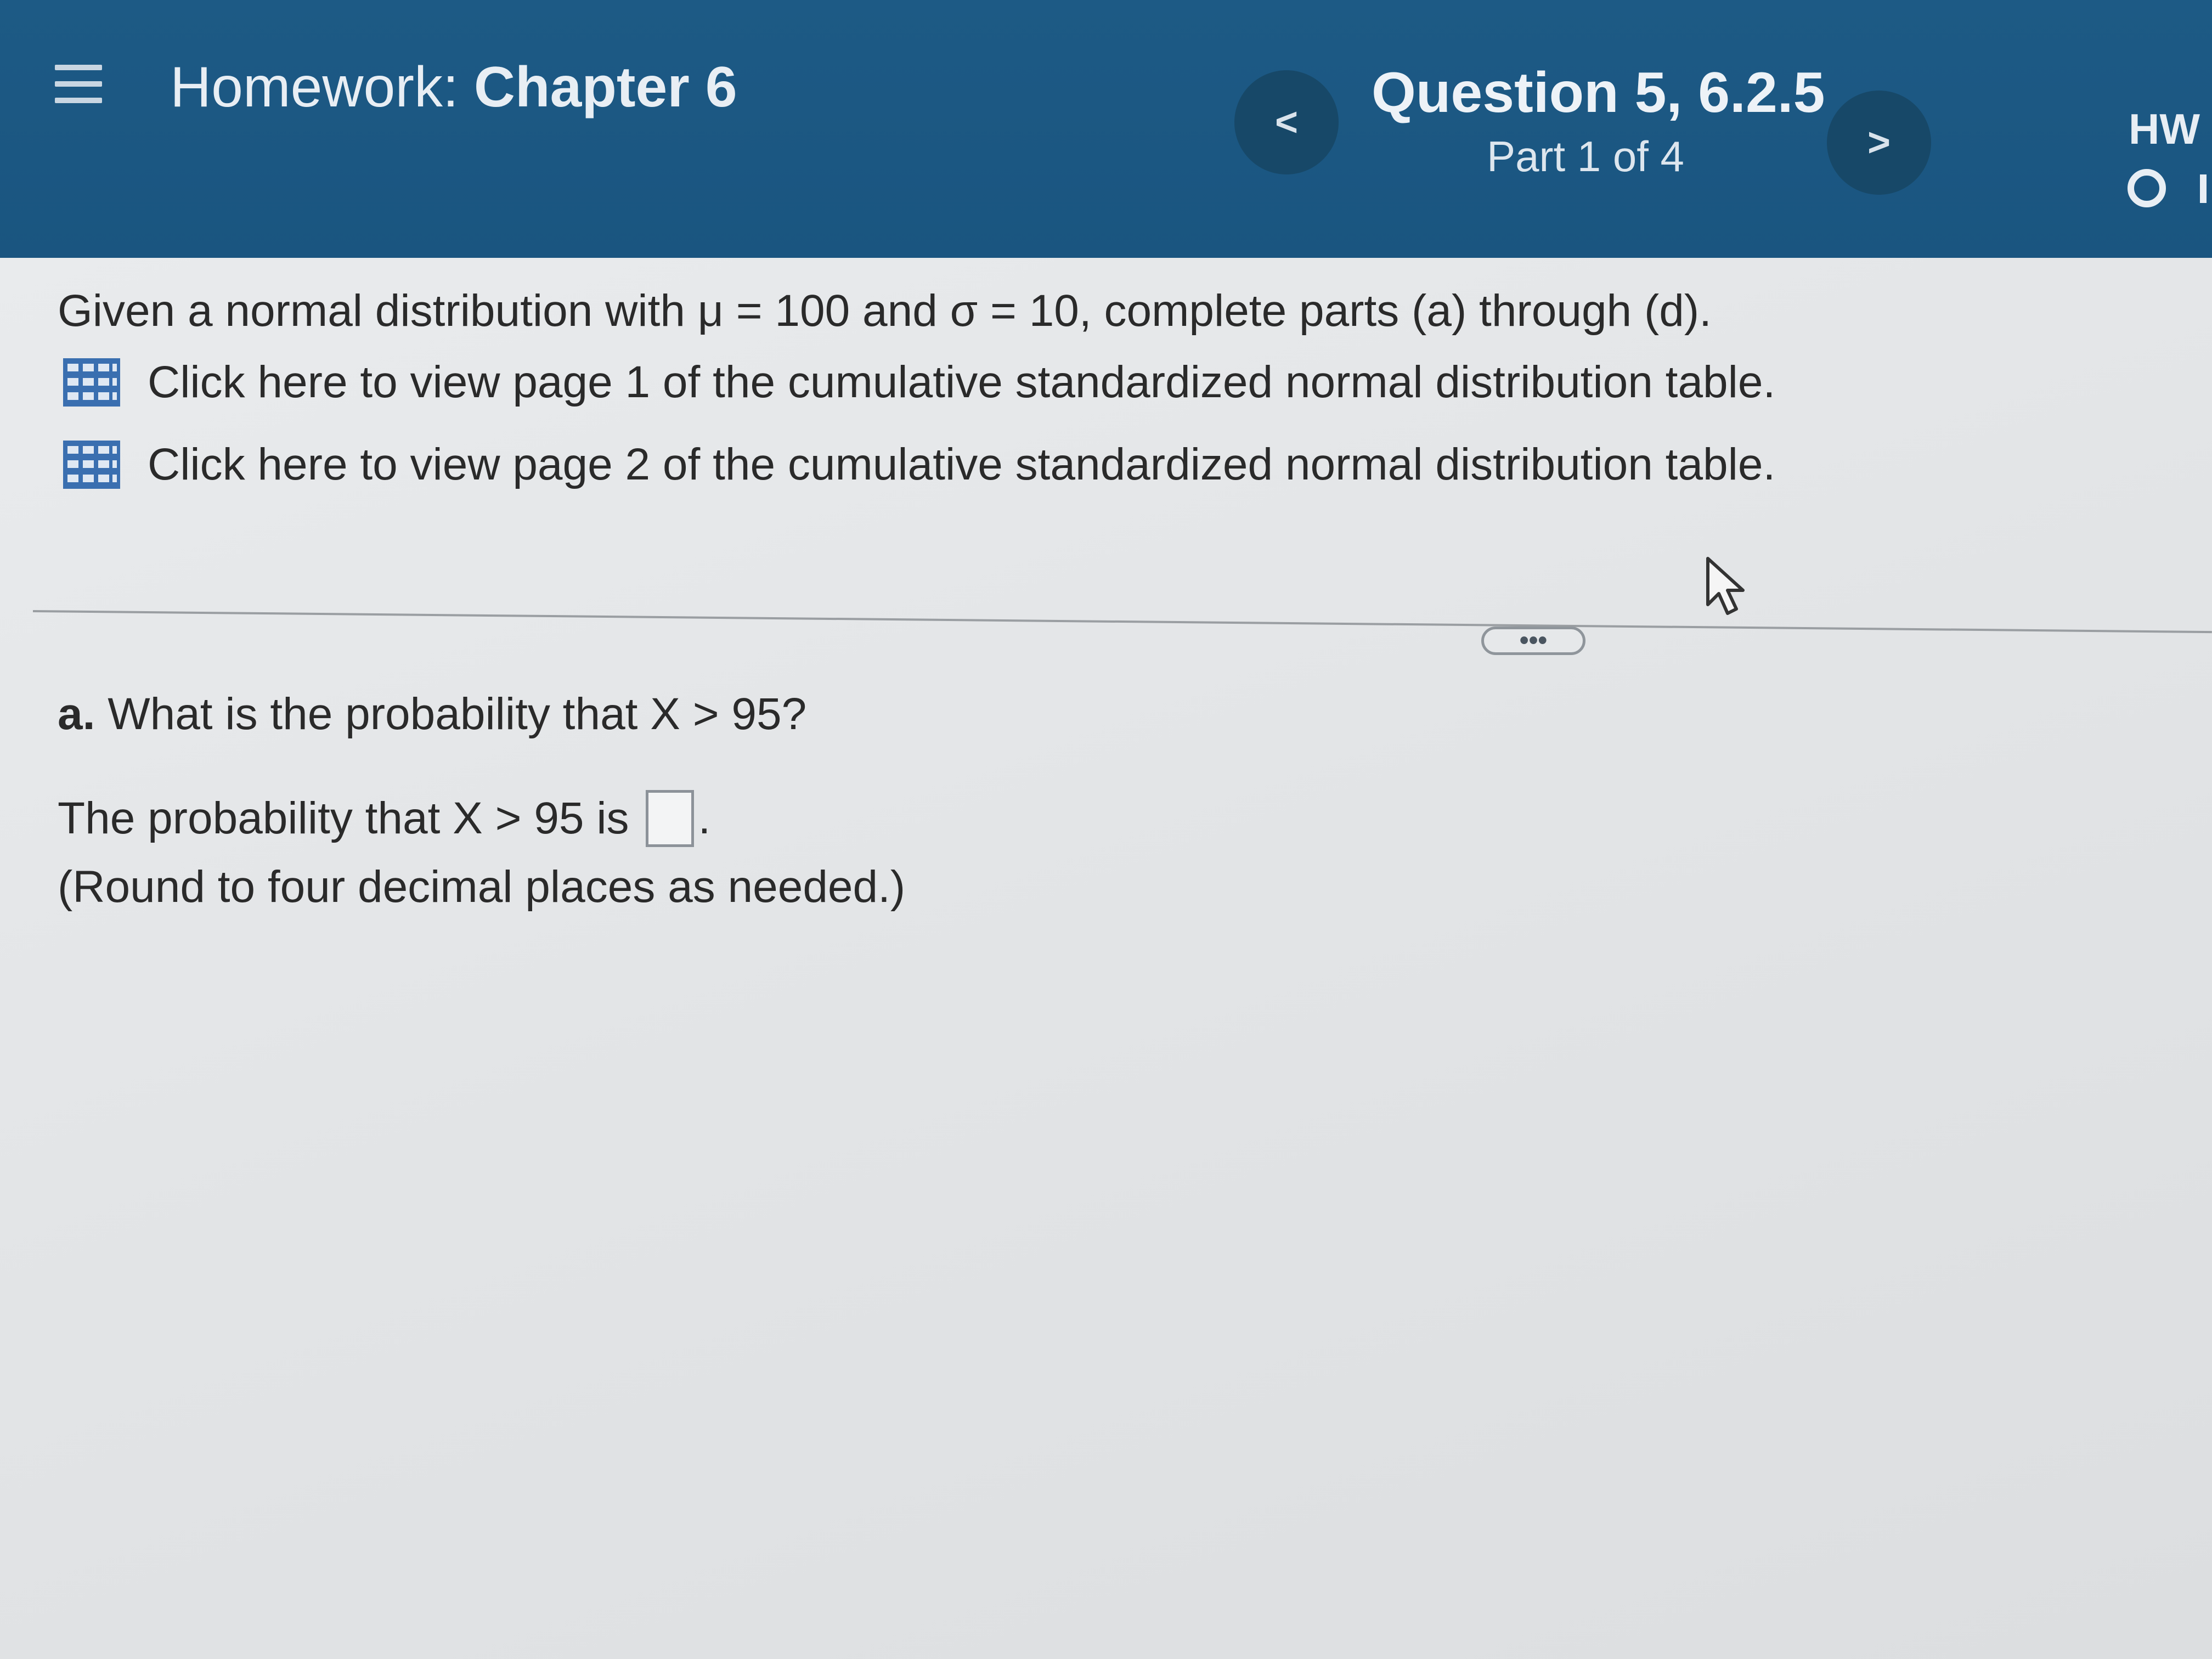 This screenshot has height=1659, width=2212. What do you see at coordinates (1586, 156) in the screenshot?
I see `question-part: Part 1 of 4` at bounding box center [1586, 156].